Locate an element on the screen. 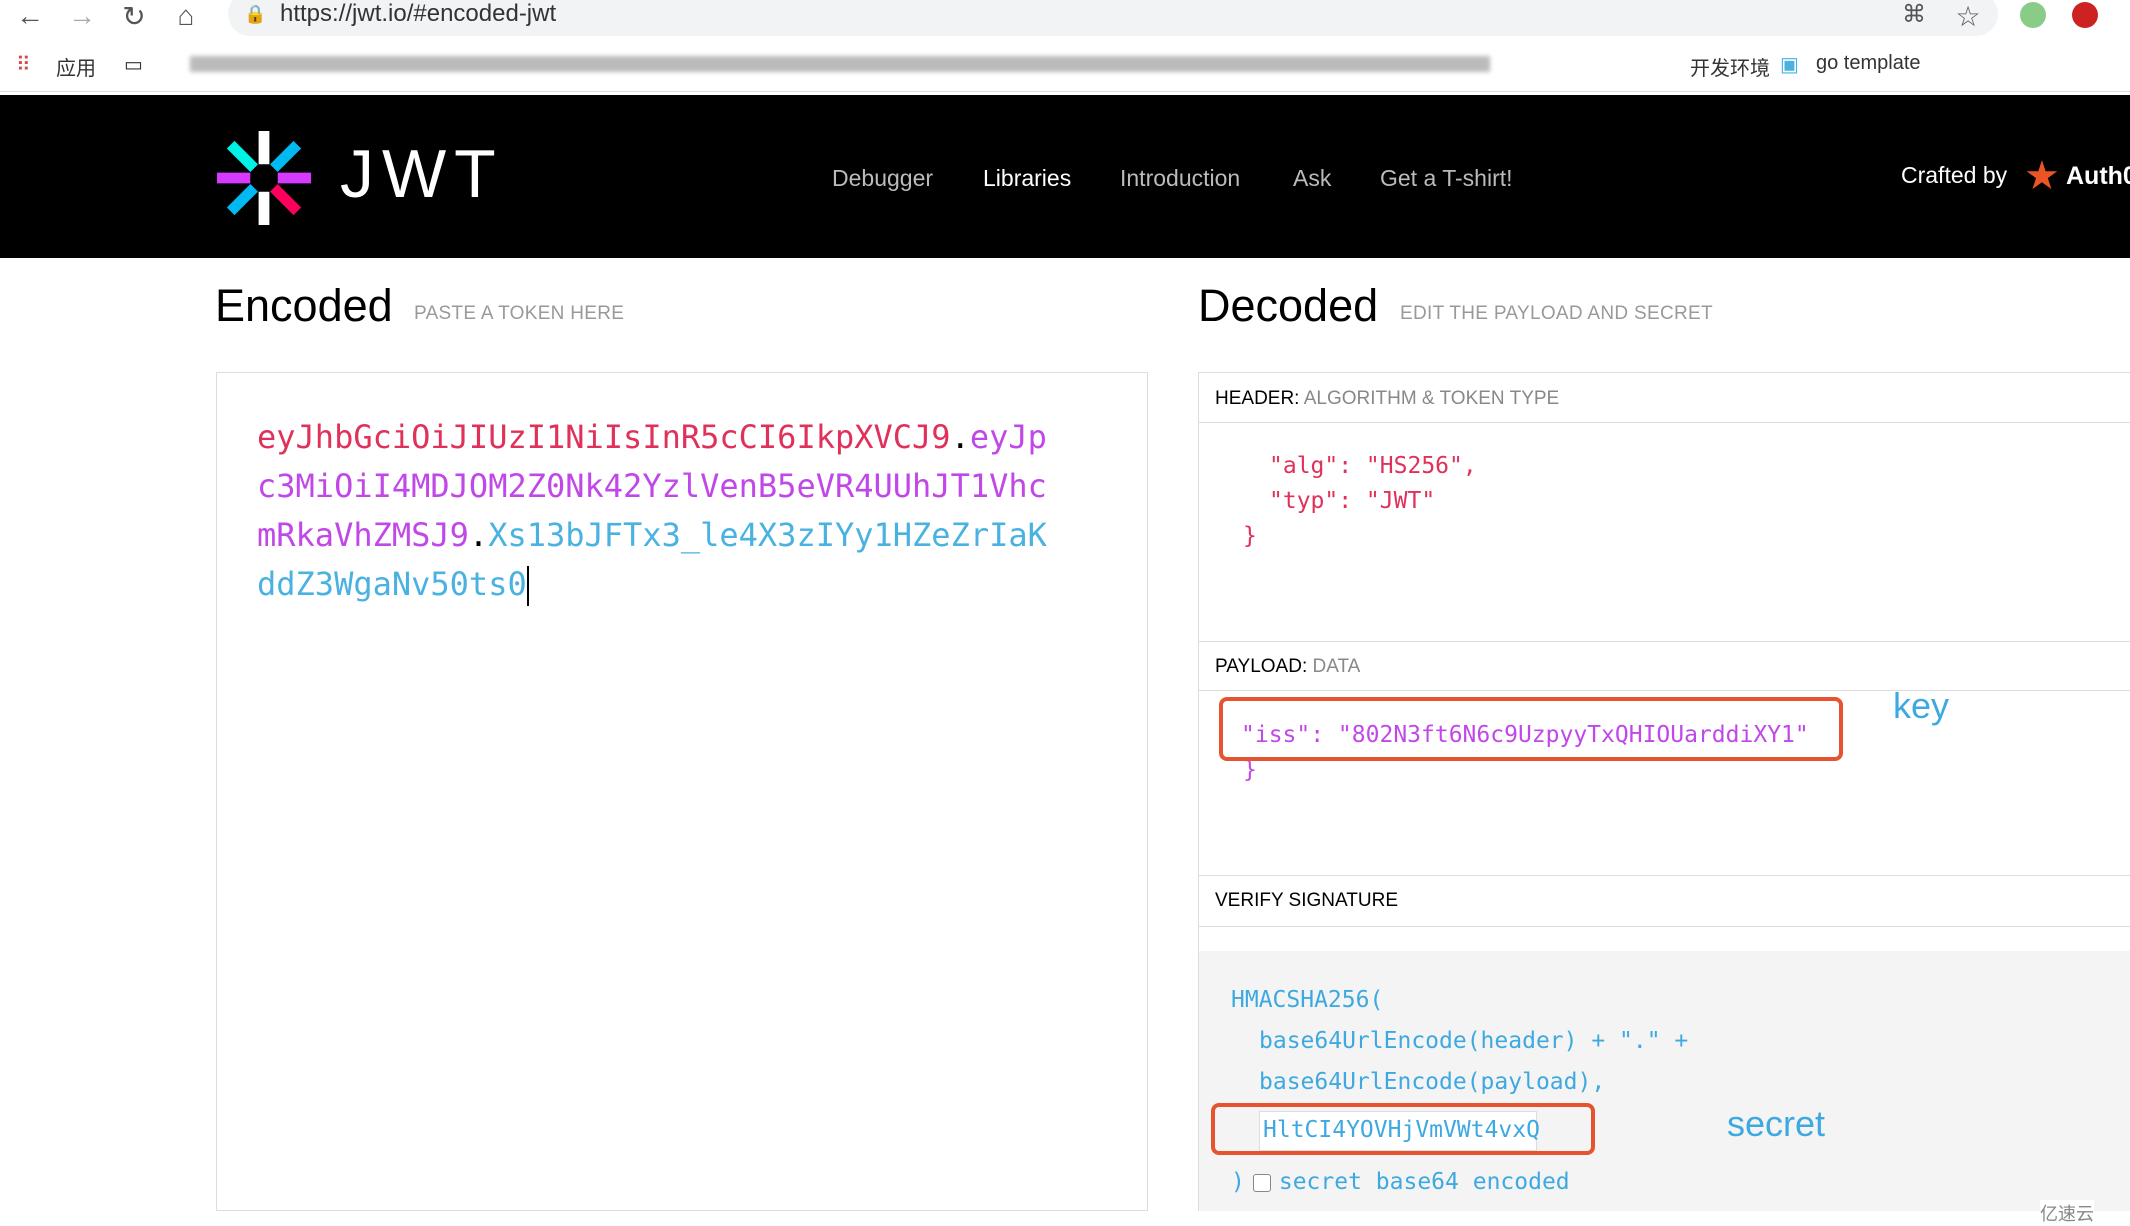 This screenshot has height=1226, width=2130. auth0-logo-icon: ★ is located at coordinates (2042, 176).